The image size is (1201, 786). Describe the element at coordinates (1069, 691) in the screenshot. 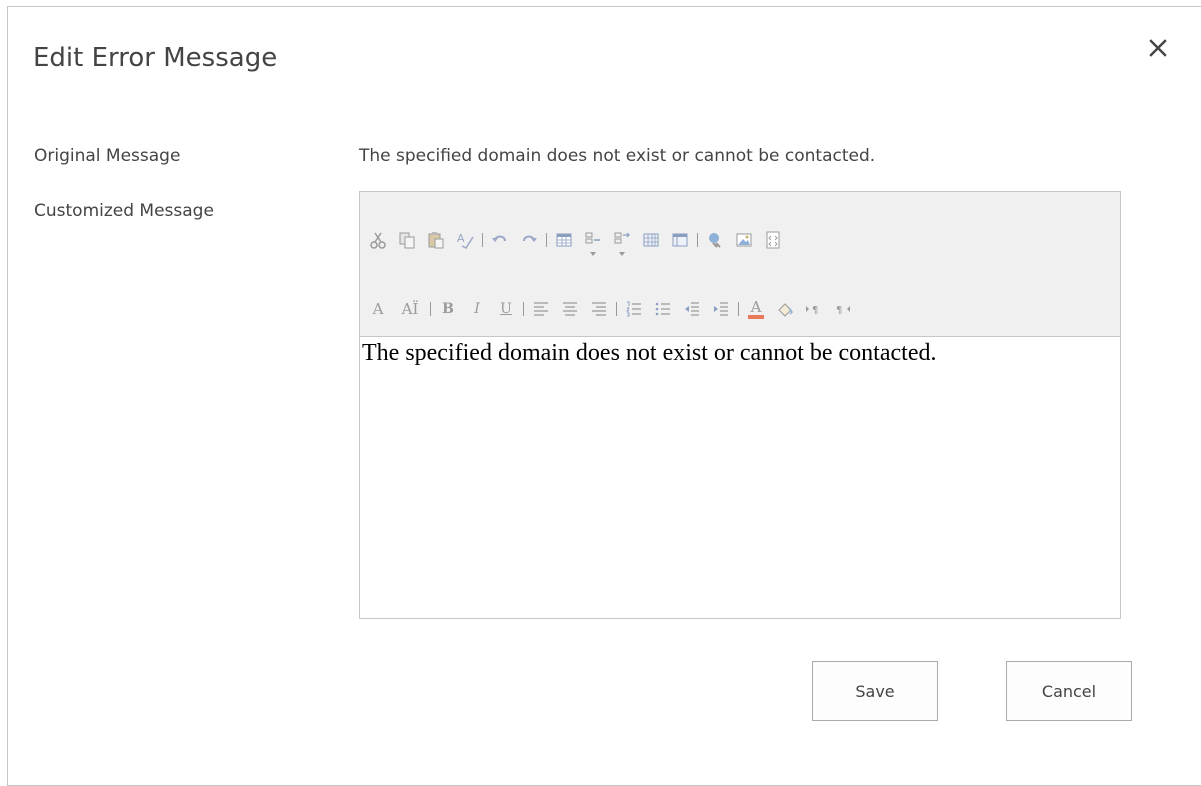

I see `cancel-button: Cancel` at that location.